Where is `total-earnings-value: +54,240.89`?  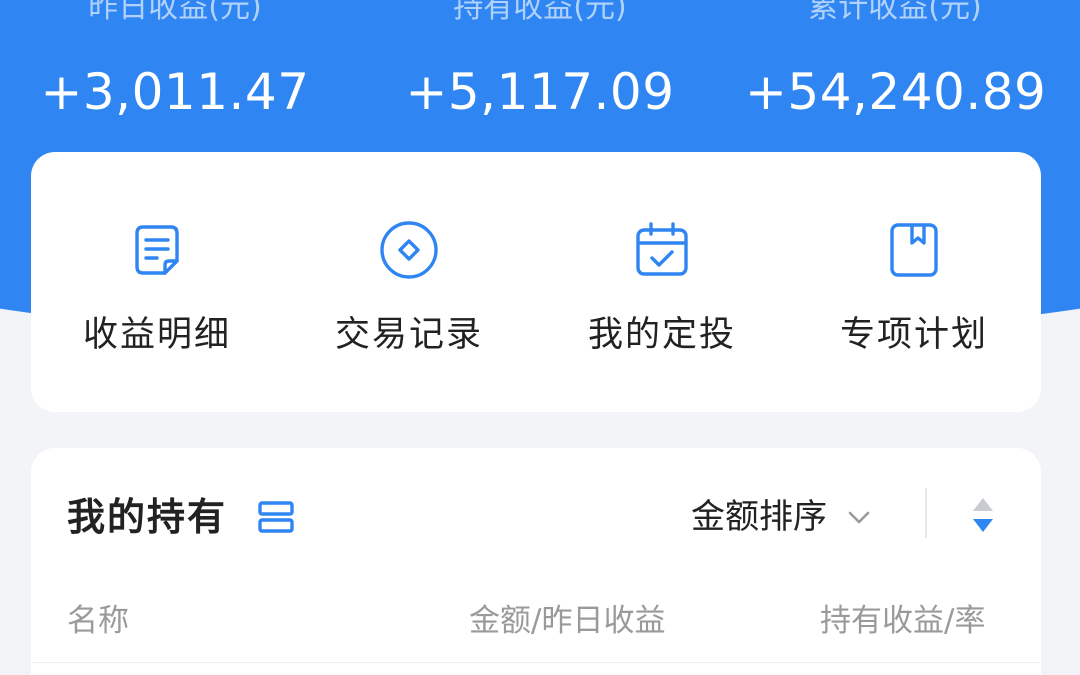 total-earnings-value: +54,240.89 is located at coordinates (896, 92).